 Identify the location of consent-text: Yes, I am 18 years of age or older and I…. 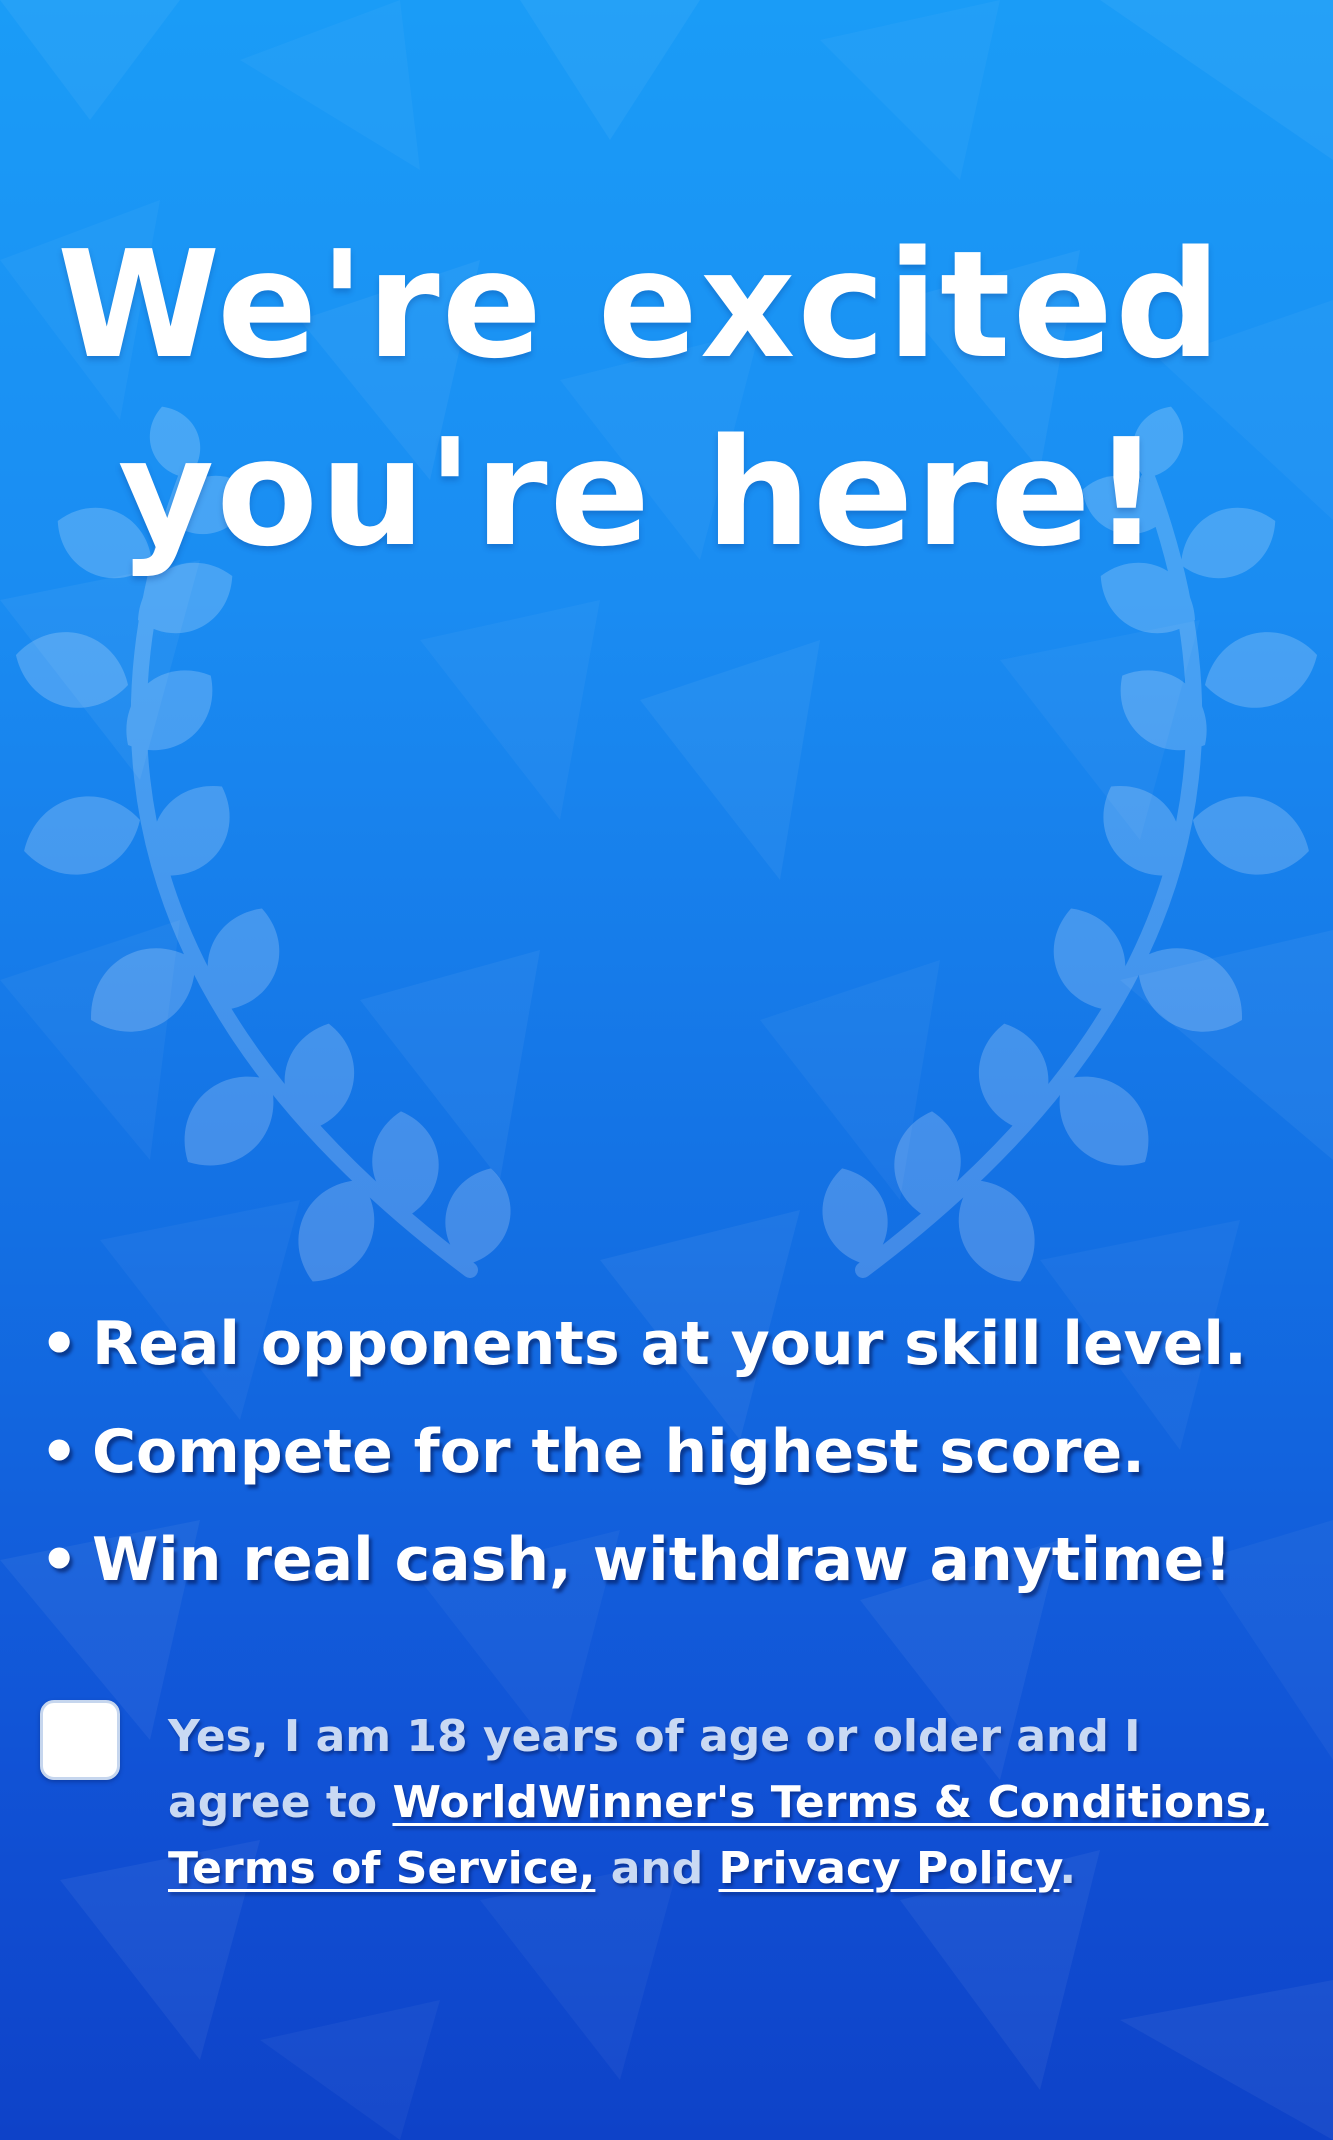
(728, 1803).